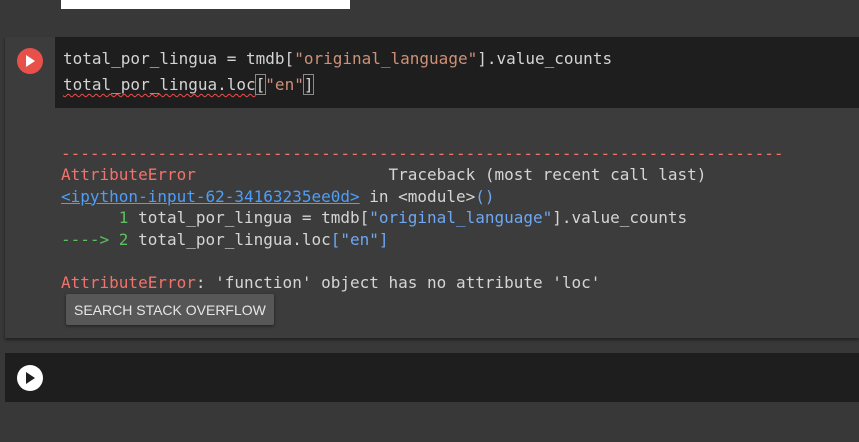 The height and width of the screenshot is (442, 859). What do you see at coordinates (437, 196) in the screenshot?
I see `module-text: <module>` at bounding box center [437, 196].